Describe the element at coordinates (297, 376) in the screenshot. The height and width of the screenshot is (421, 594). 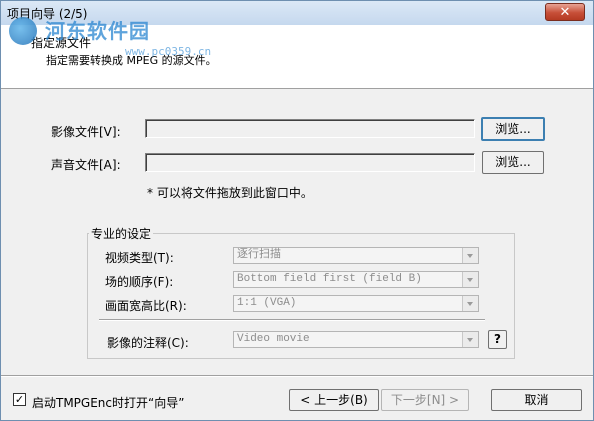
I see `footer-divider` at that location.